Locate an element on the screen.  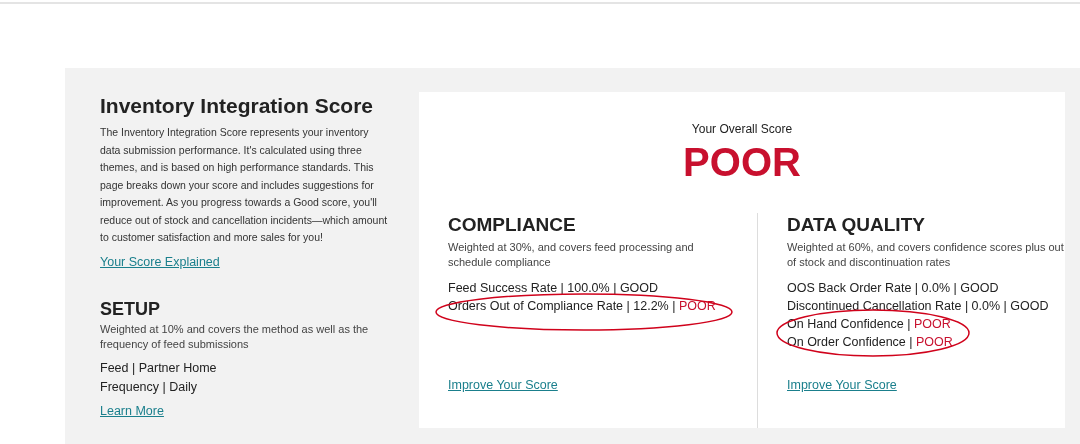
section-description: Weighted at 30%, and covers feed processing and schedule compliance is located at coordinates (571, 255).